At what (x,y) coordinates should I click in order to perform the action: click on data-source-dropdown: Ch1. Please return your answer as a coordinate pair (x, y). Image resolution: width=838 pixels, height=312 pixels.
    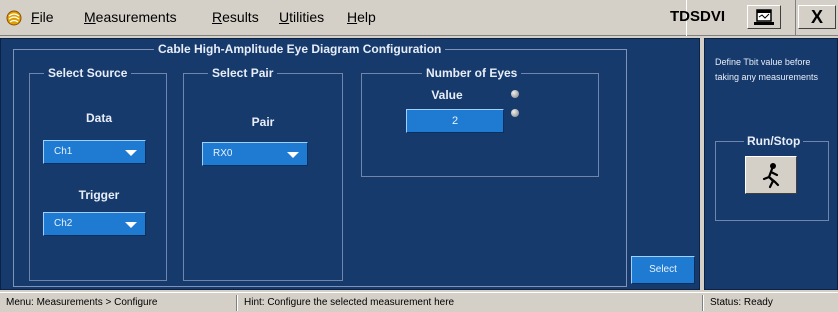
    Looking at the image, I should click on (94, 152).